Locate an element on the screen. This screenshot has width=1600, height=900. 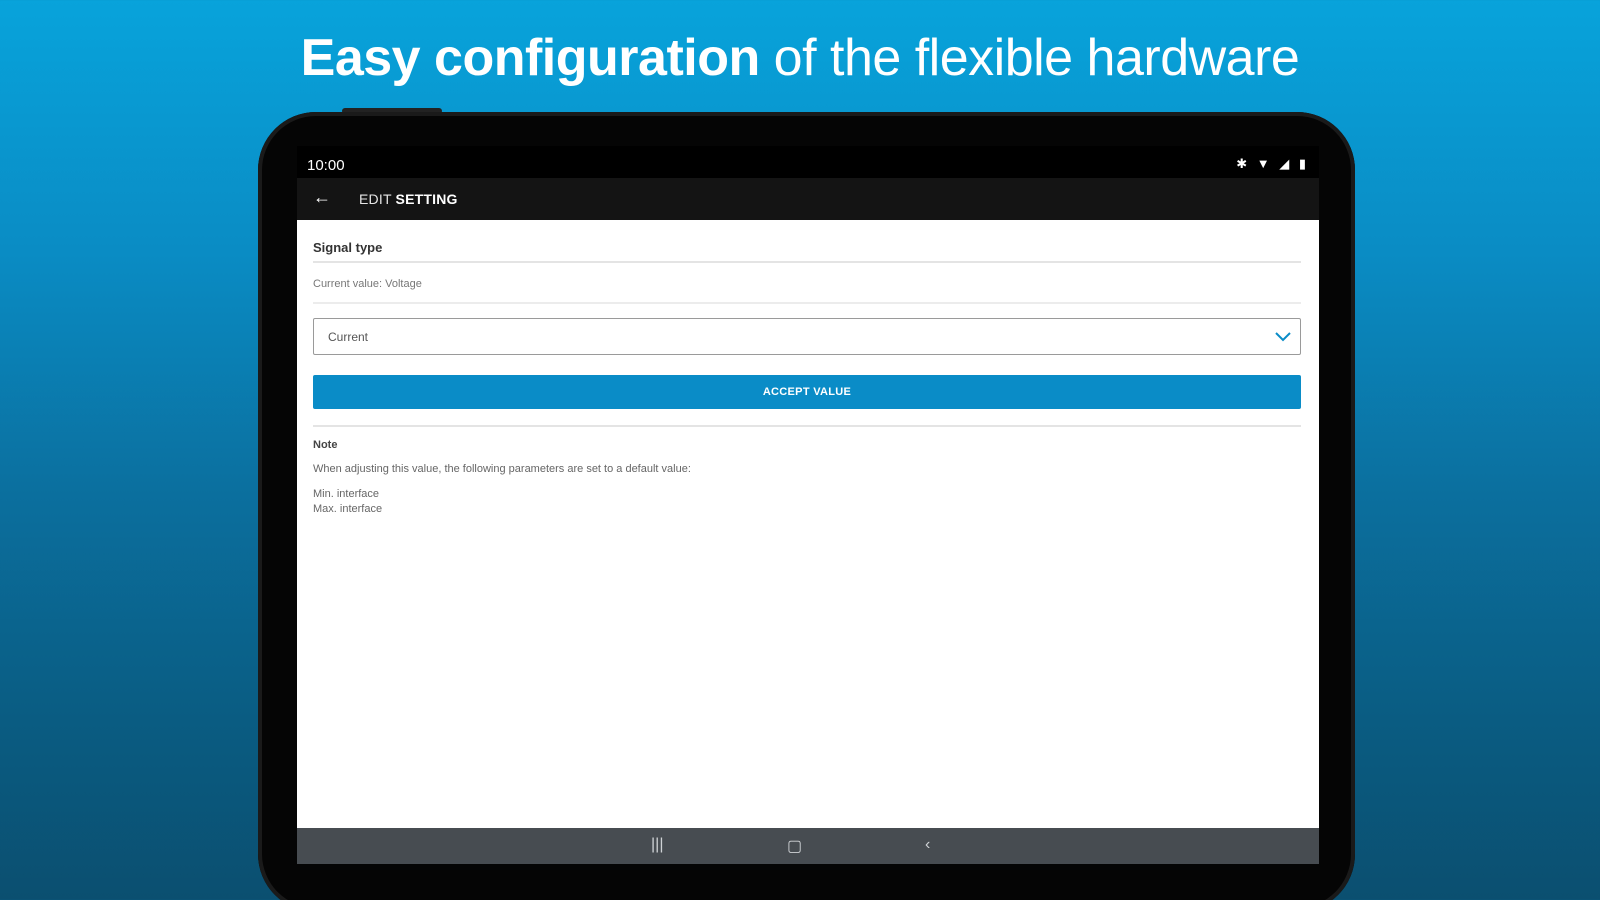
signal-type-dropdown: Current is located at coordinates (807, 336).